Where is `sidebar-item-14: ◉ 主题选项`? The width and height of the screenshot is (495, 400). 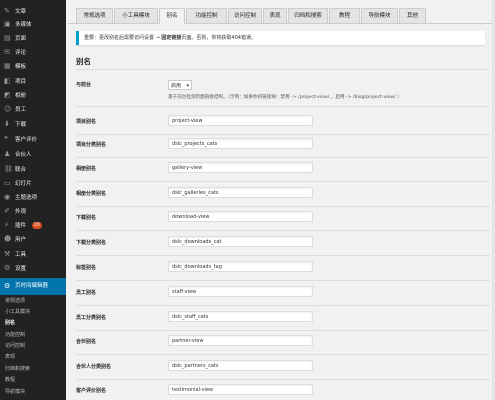
sidebar-item-14: ◉ 主题选项 is located at coordinates (33, 198).